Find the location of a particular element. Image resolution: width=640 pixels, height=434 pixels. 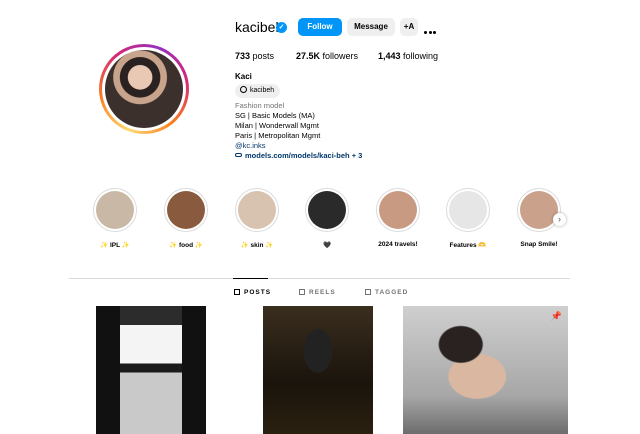

highlight-label: Snap Smile! is located at coordinates (539, 244).